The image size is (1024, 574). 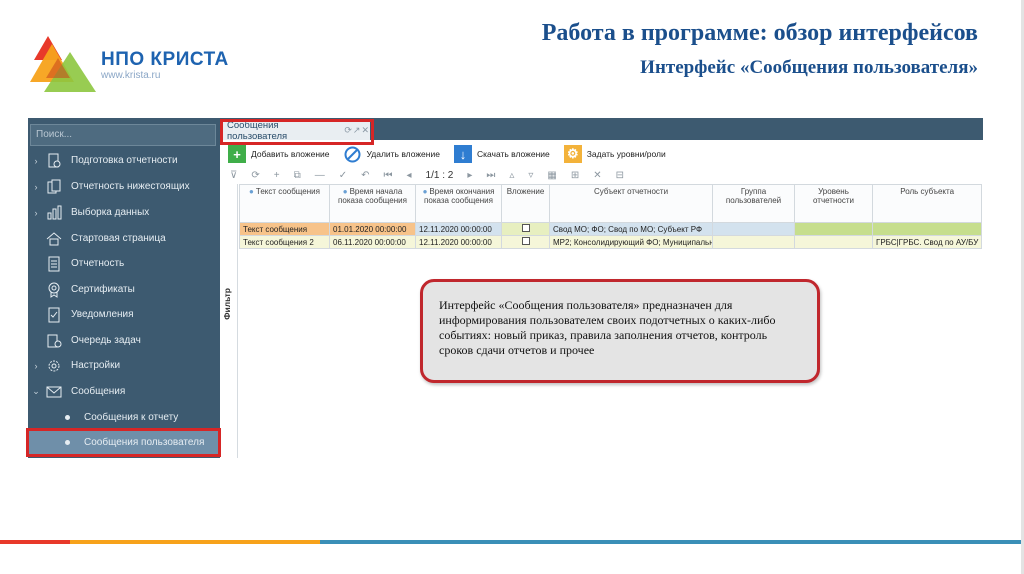 I want to click on delete-attachment-label: Удалить вложение, so click(x=403, y=154).